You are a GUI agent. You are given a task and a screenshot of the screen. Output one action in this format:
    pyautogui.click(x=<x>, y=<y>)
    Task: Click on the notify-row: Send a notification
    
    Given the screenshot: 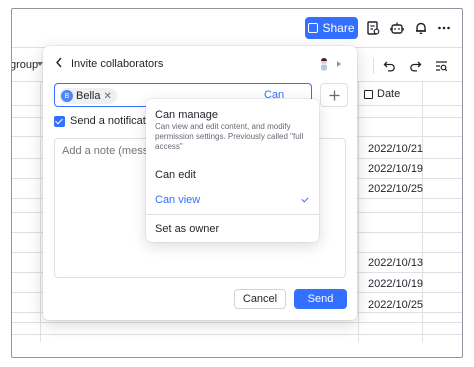 What is the action you would take?
    pyautogui.click(x=107, y=121)
    